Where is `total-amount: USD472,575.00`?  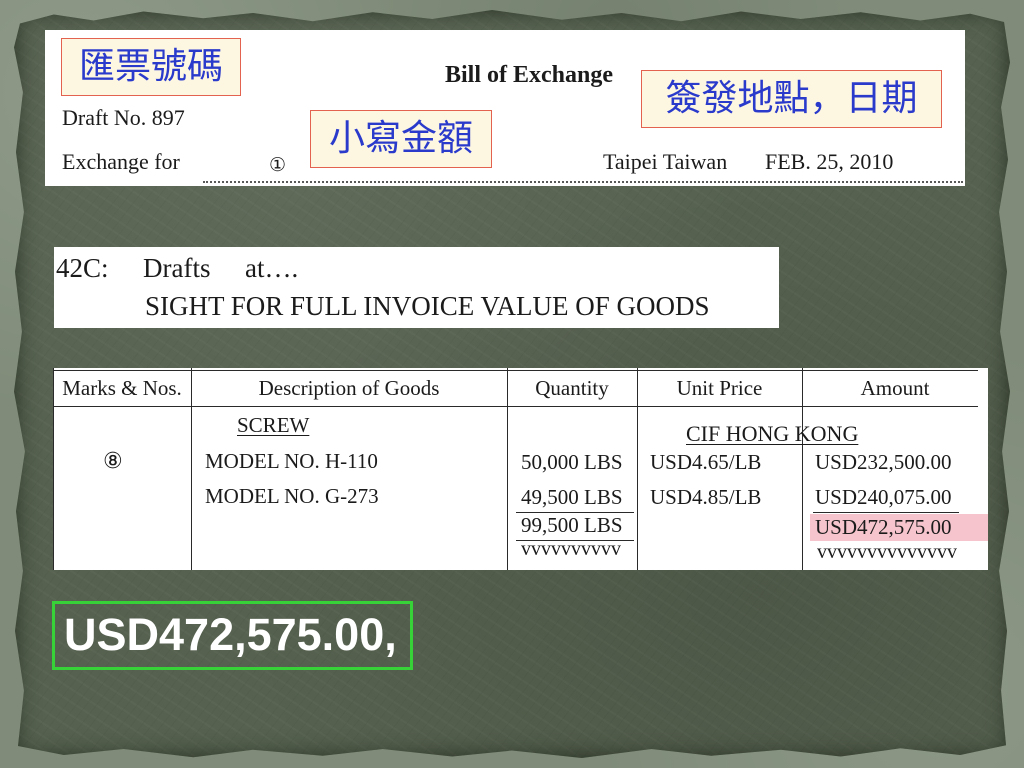
total-amount: USD472,575.00 is located at coordinates (883, 527).